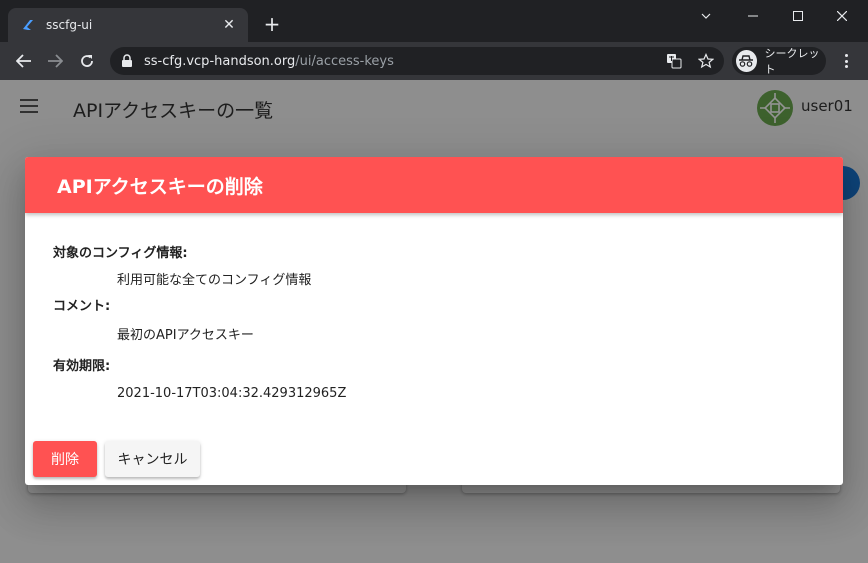 The image size is (868, 563). What do you see at coordinates (214, 280) in the screenshot?
I see `config-scope-value: 利用可能な全てのコンフィグ情報` at bounding box center [214, 280].